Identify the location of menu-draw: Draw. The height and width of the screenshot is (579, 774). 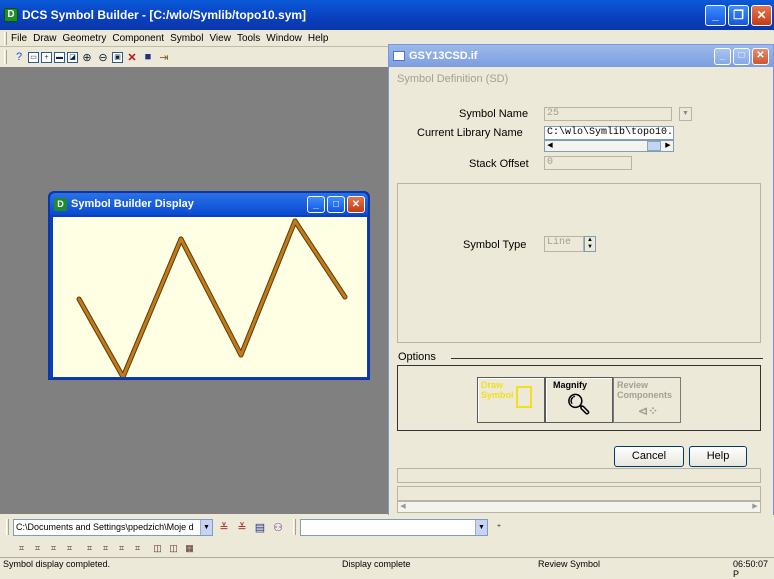
(44, 38).